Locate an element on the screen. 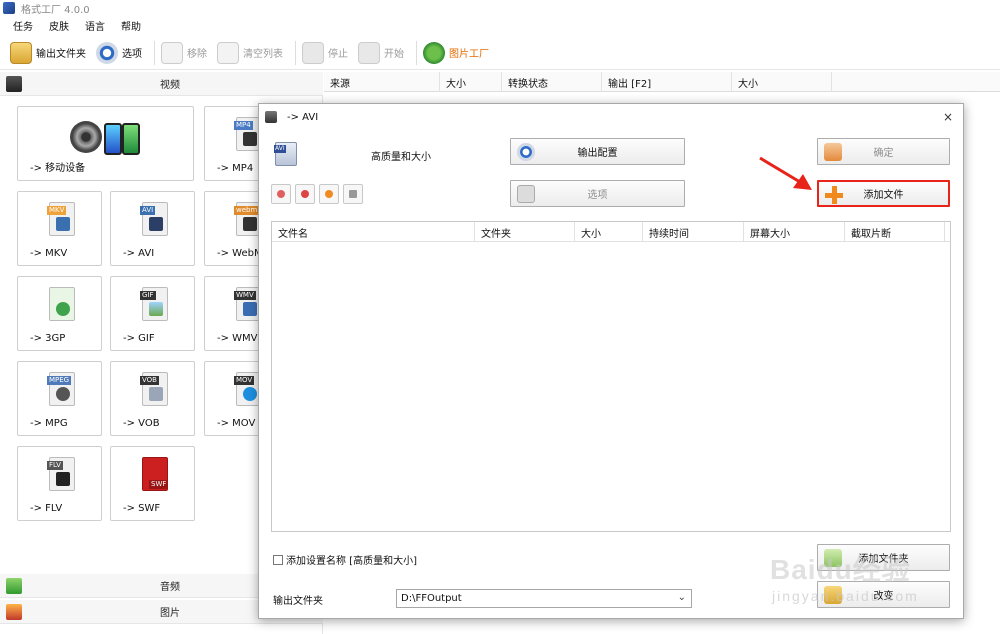  tile-vob: VOB -> VOB is located at coordinates (152, 398).